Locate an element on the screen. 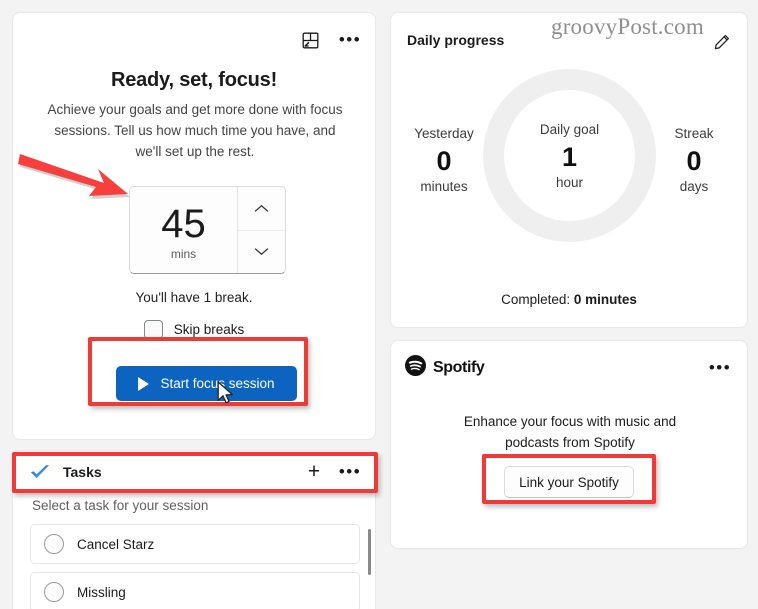 The width and height of the screenshot is (758, 609). list-item: Missling is located at coordinates (195, 590).